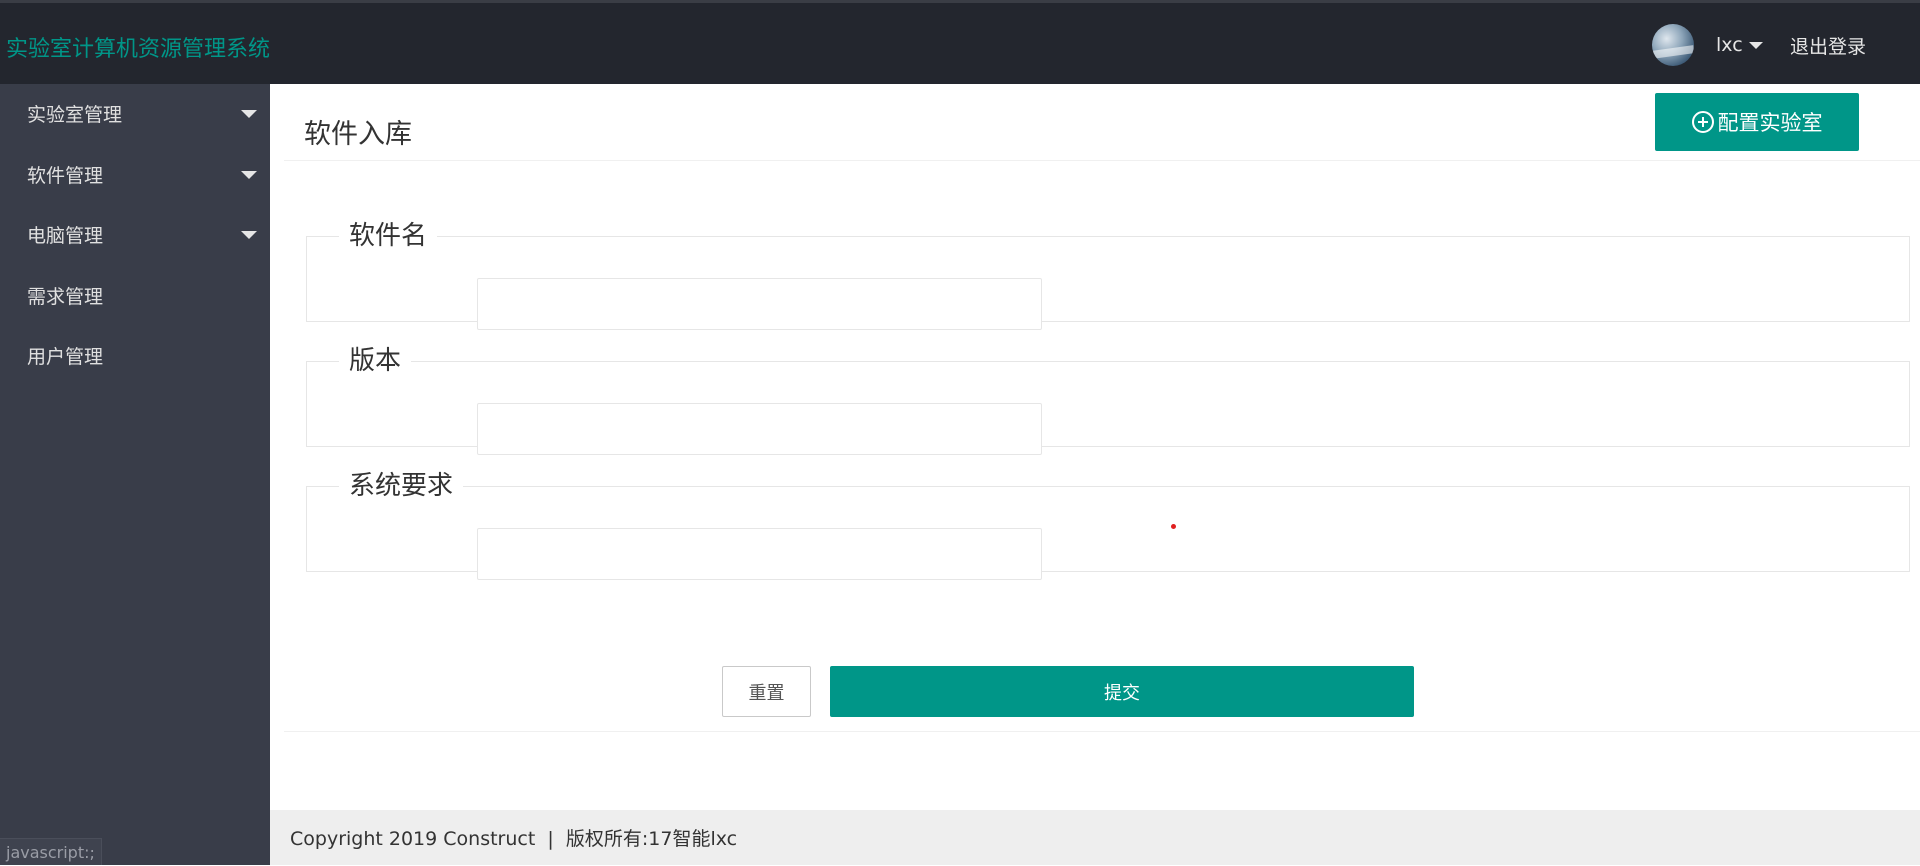 The height and width of the screenshot is (866, 1920). I want to click on username-label: lxc, so click(1729, 45).